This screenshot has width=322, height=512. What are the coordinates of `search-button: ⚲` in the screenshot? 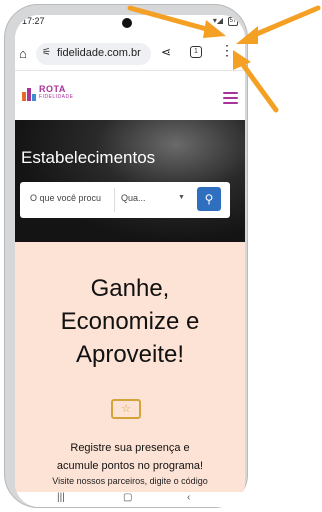 It's located at (209, 199).